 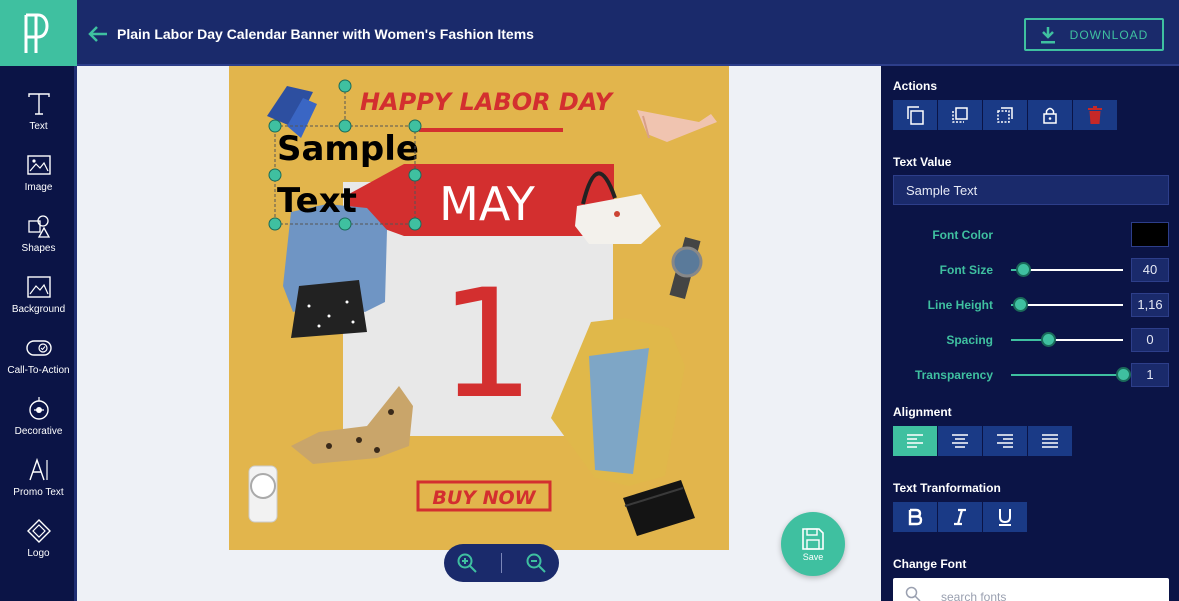 I want to click on align-center-button, so click(x=960, y=441).